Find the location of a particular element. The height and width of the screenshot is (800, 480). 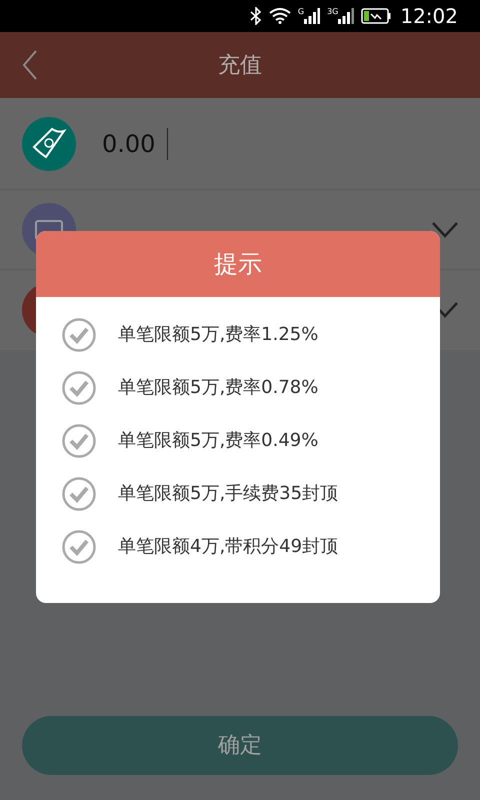

clock-time: 12:02 is located at coordinates (429, 16).